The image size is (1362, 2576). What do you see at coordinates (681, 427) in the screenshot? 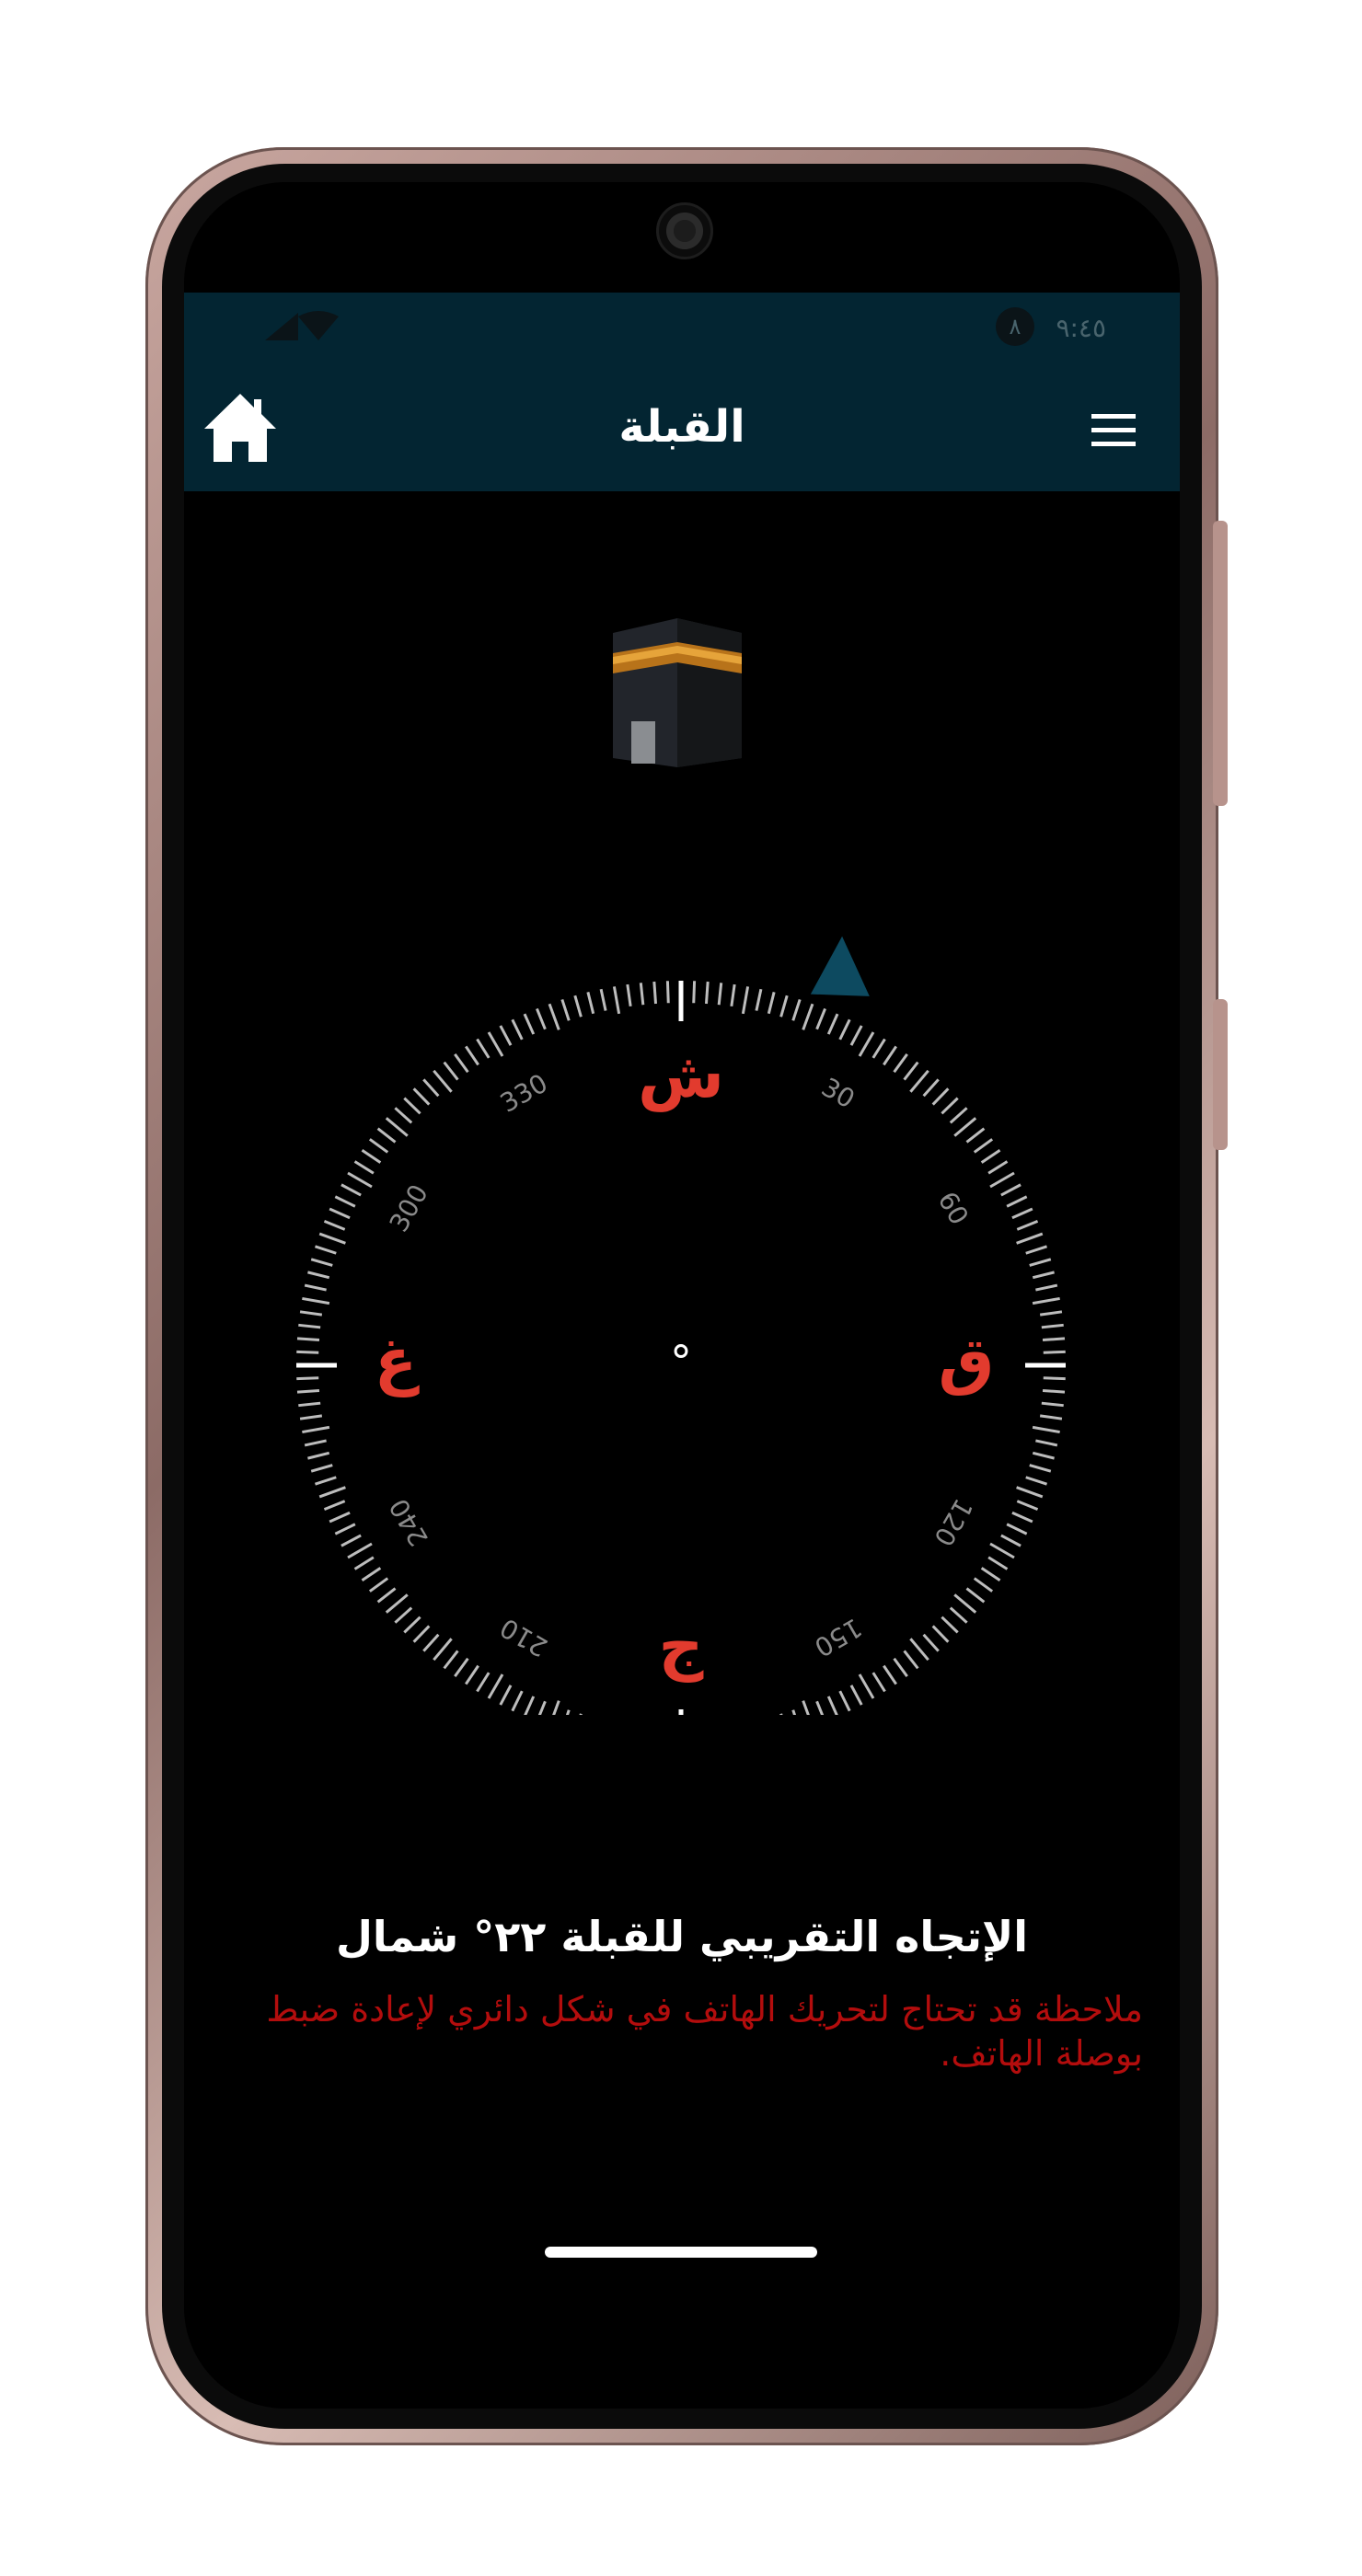
I see `page-title: القبلة` at bounding box center [681, 427].